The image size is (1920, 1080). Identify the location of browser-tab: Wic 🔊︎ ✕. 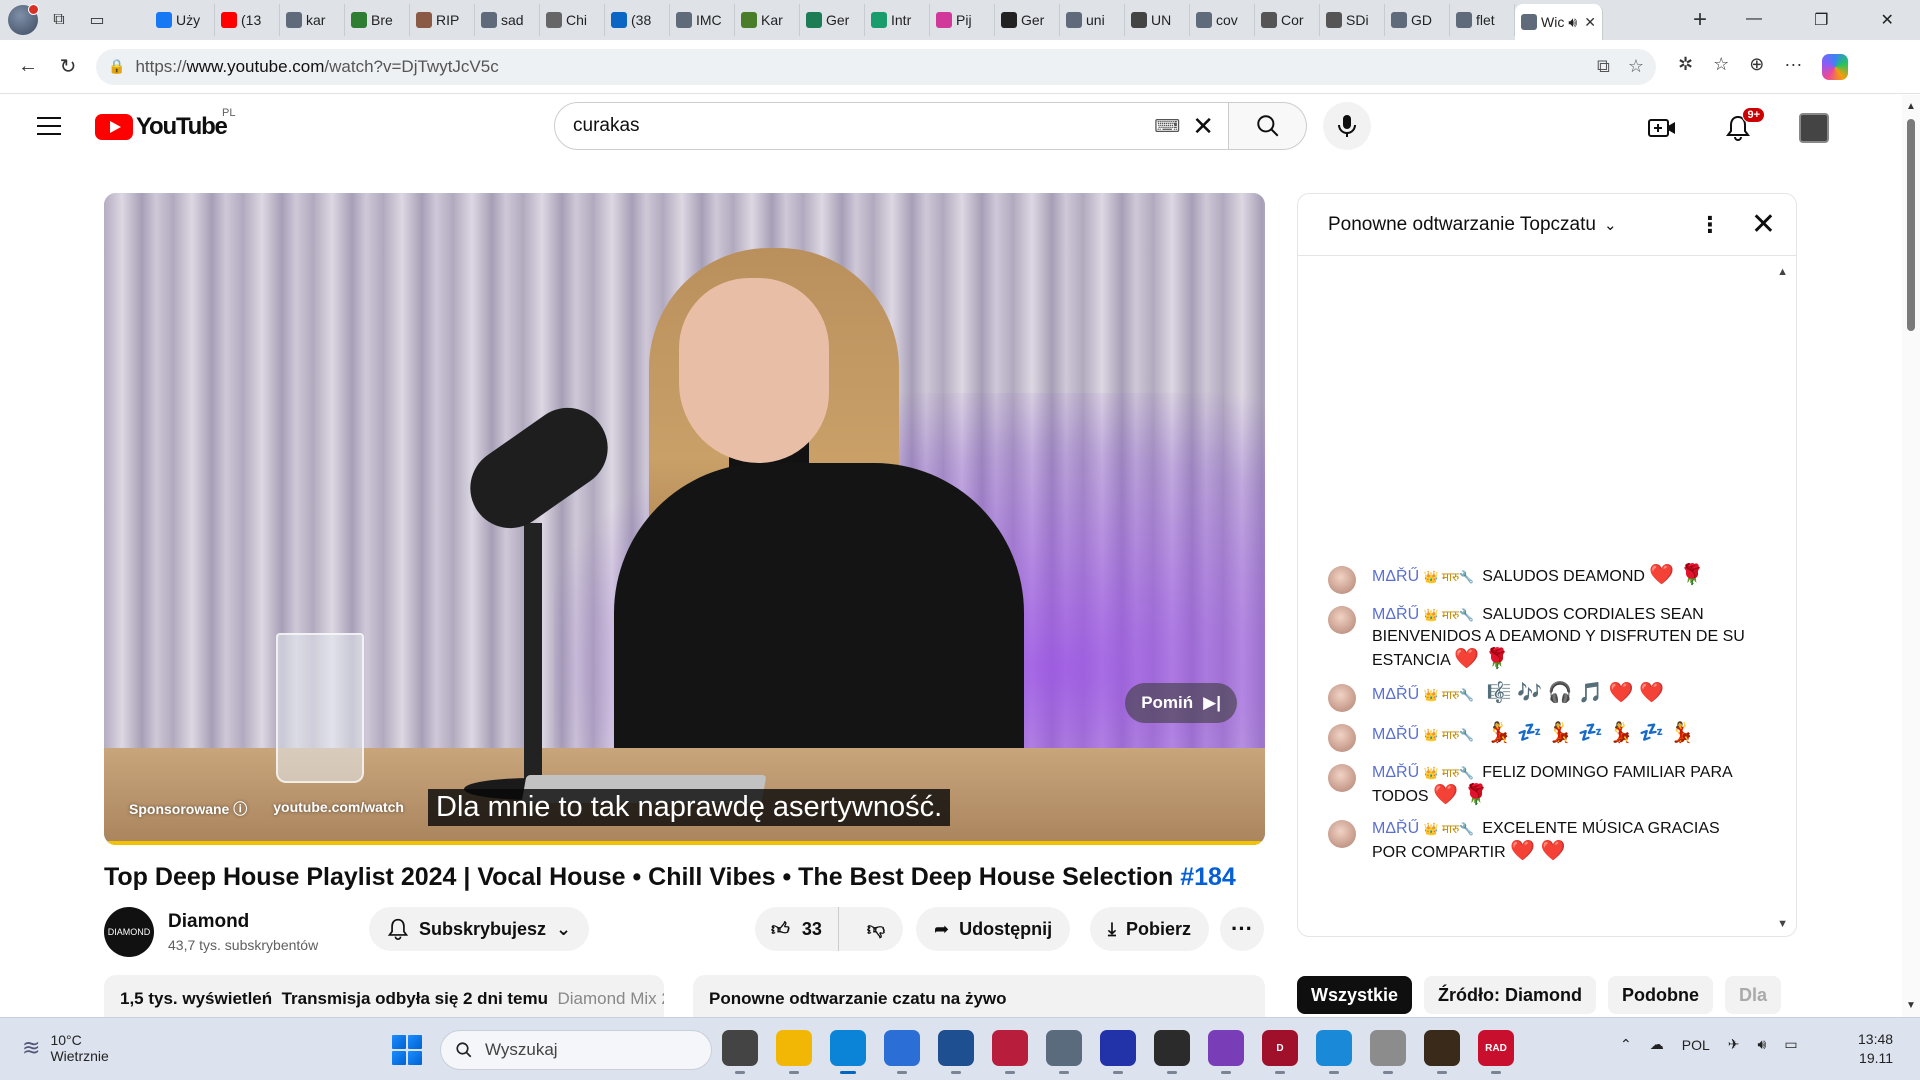
(1559, 22).